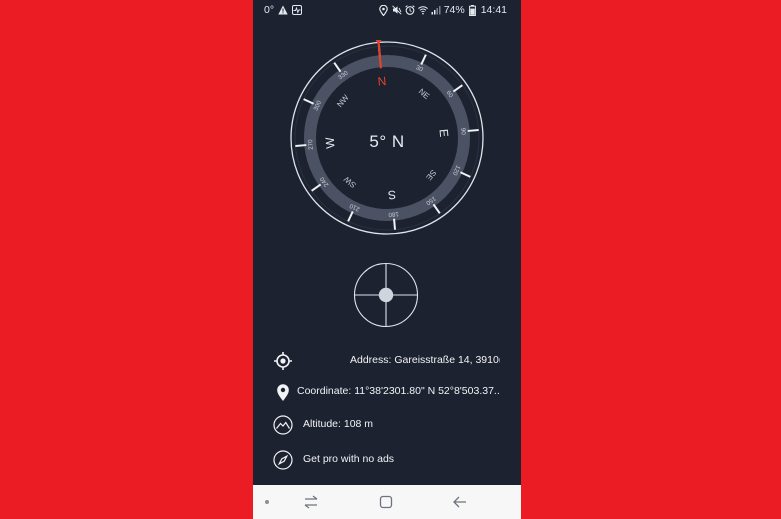  Describe the element at coordinates (382, 81) in the screenshot. I see `compass-cardinal-label: N` at that location.